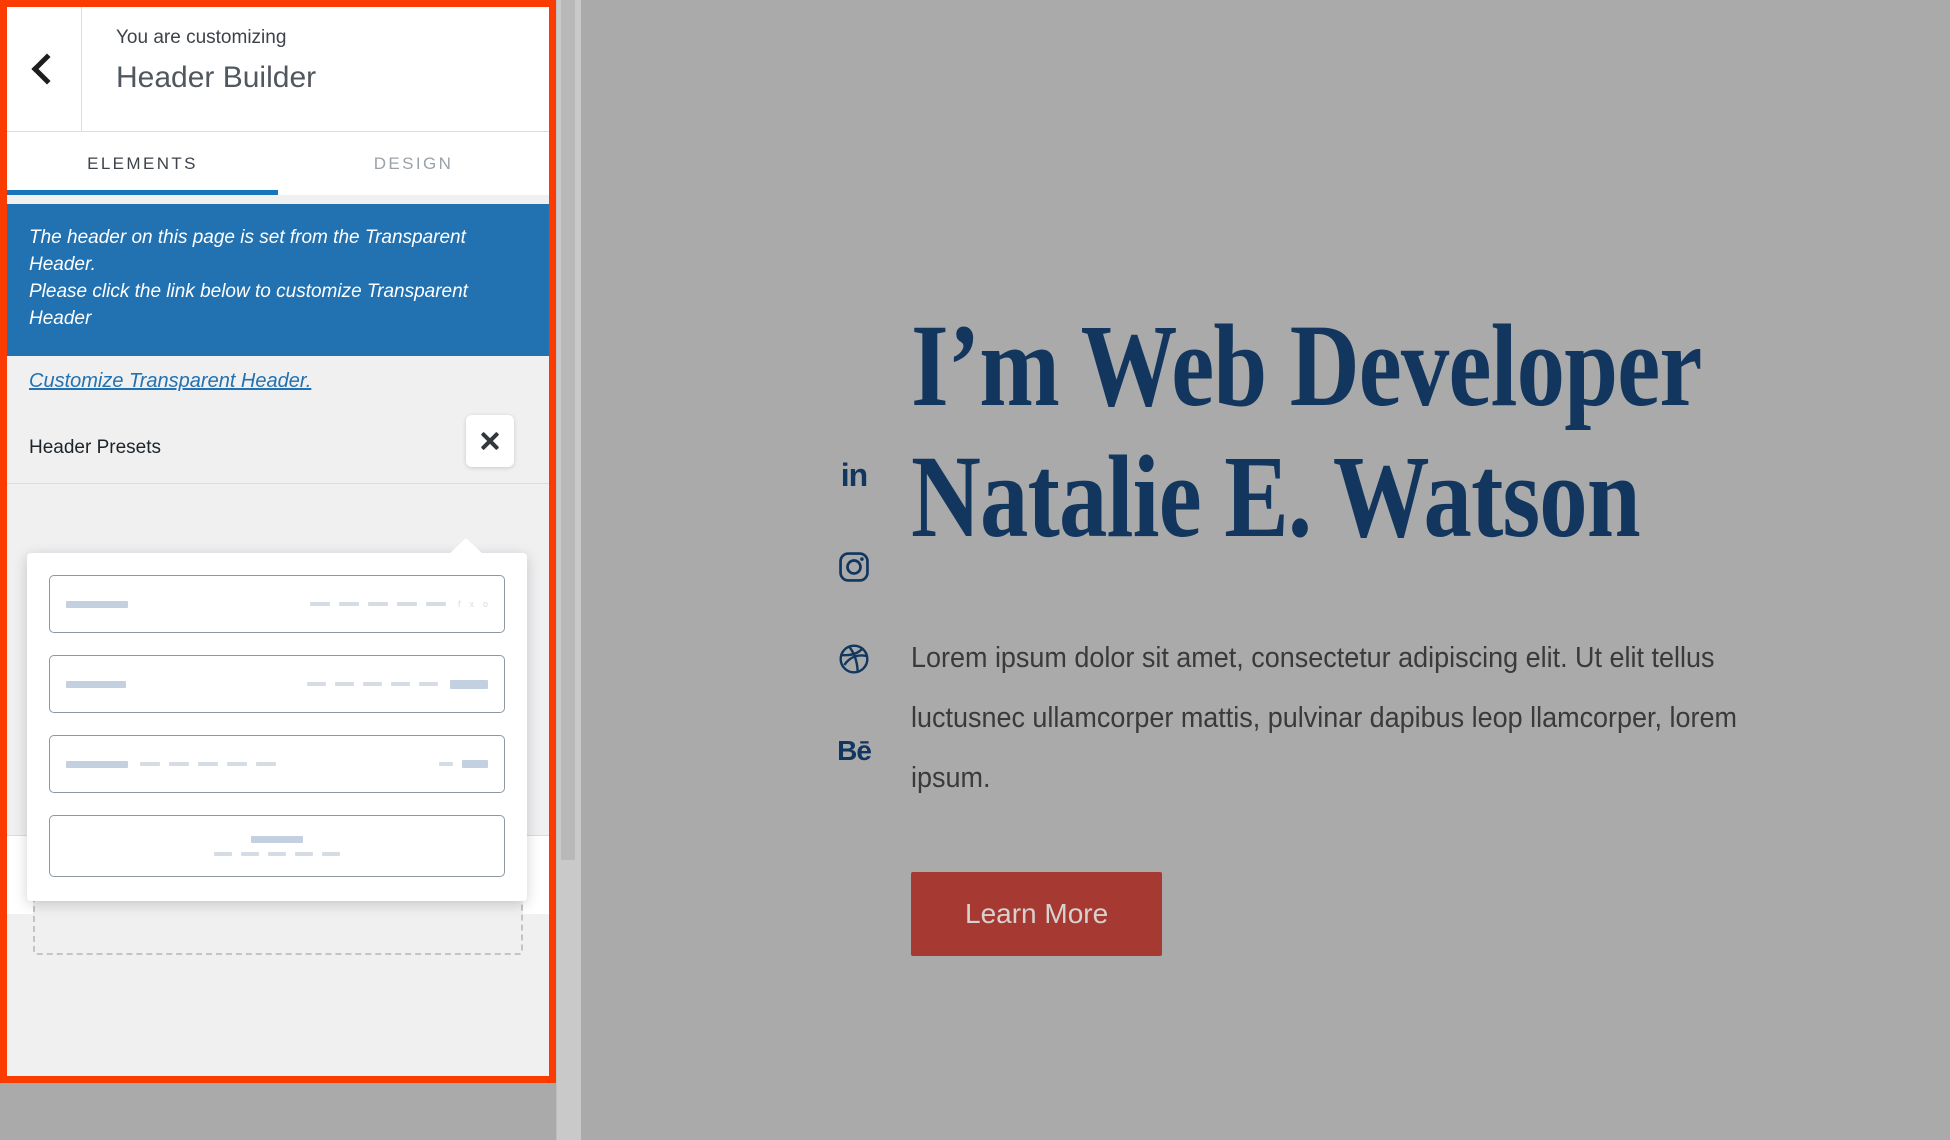 Image resolution: width=1950 pixels, height=1140 pixels. I want to click on learn-more-button: Learn More, so click(1037, 914).